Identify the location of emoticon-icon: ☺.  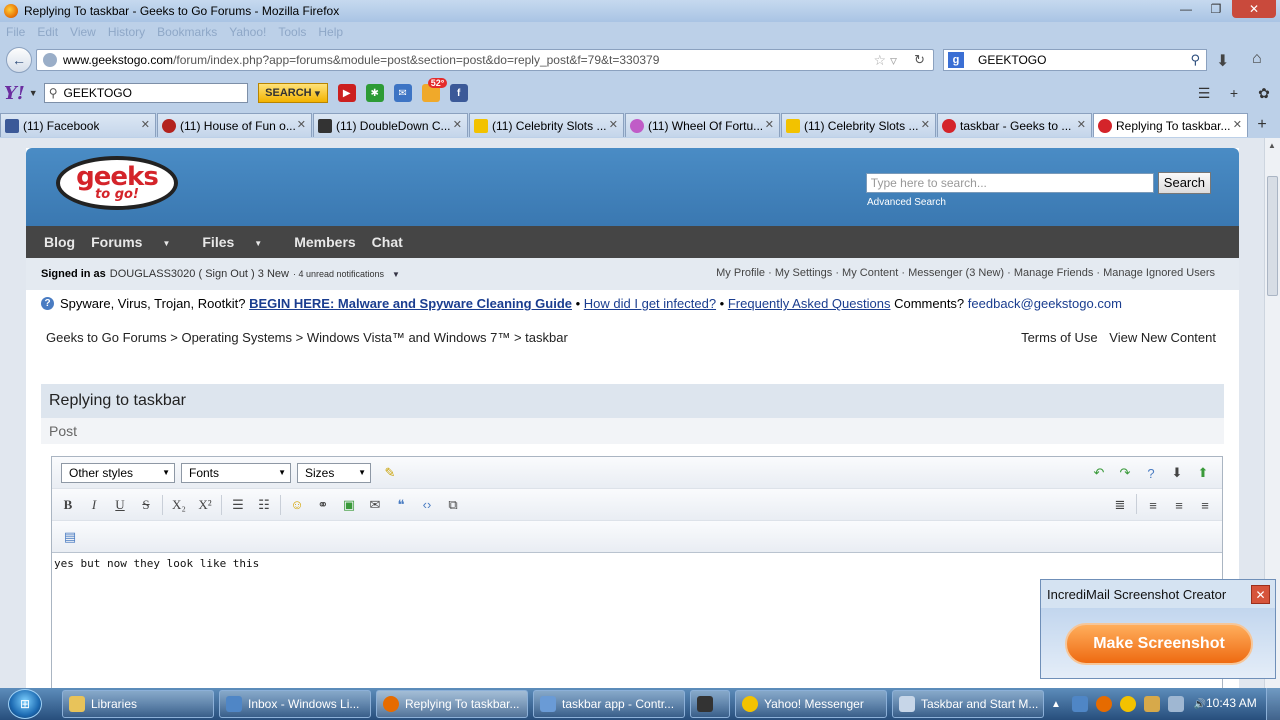
(297, 505).